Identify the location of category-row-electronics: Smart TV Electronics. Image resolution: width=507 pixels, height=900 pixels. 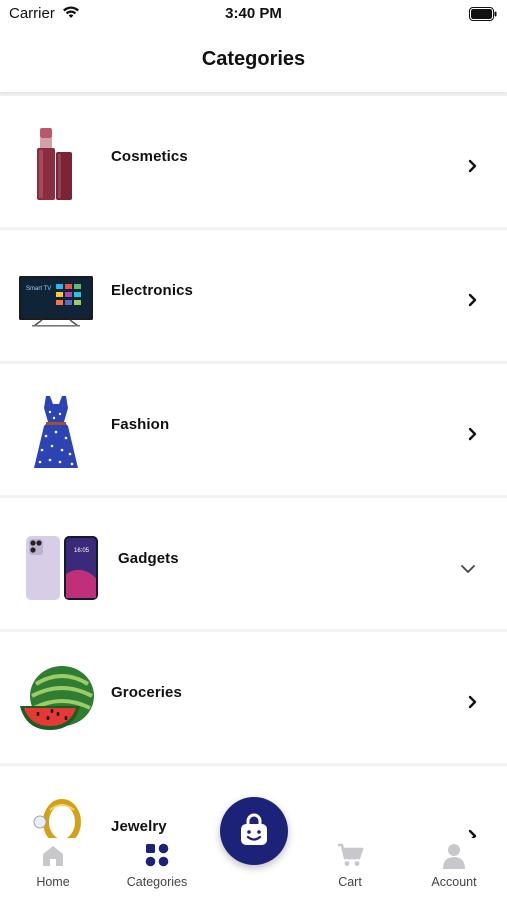
(253, 295).